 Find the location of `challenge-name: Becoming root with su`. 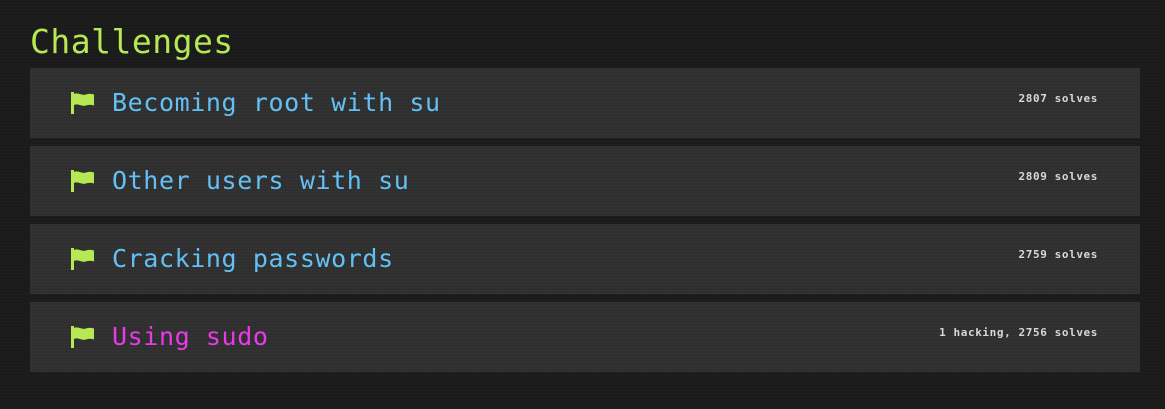

challenge-name: Becoming root with su is located at coordinates (276, 102).